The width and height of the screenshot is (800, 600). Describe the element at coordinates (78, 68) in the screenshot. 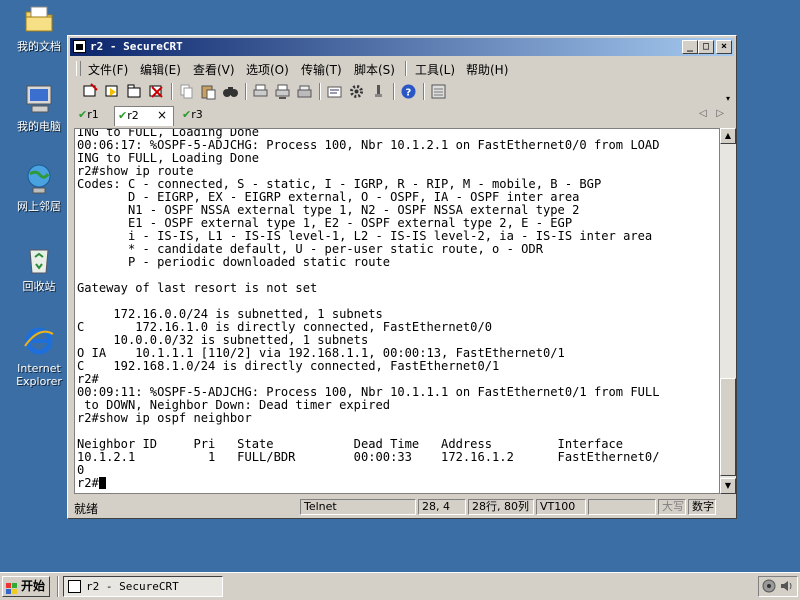

I see `menubar-grip` at that location.